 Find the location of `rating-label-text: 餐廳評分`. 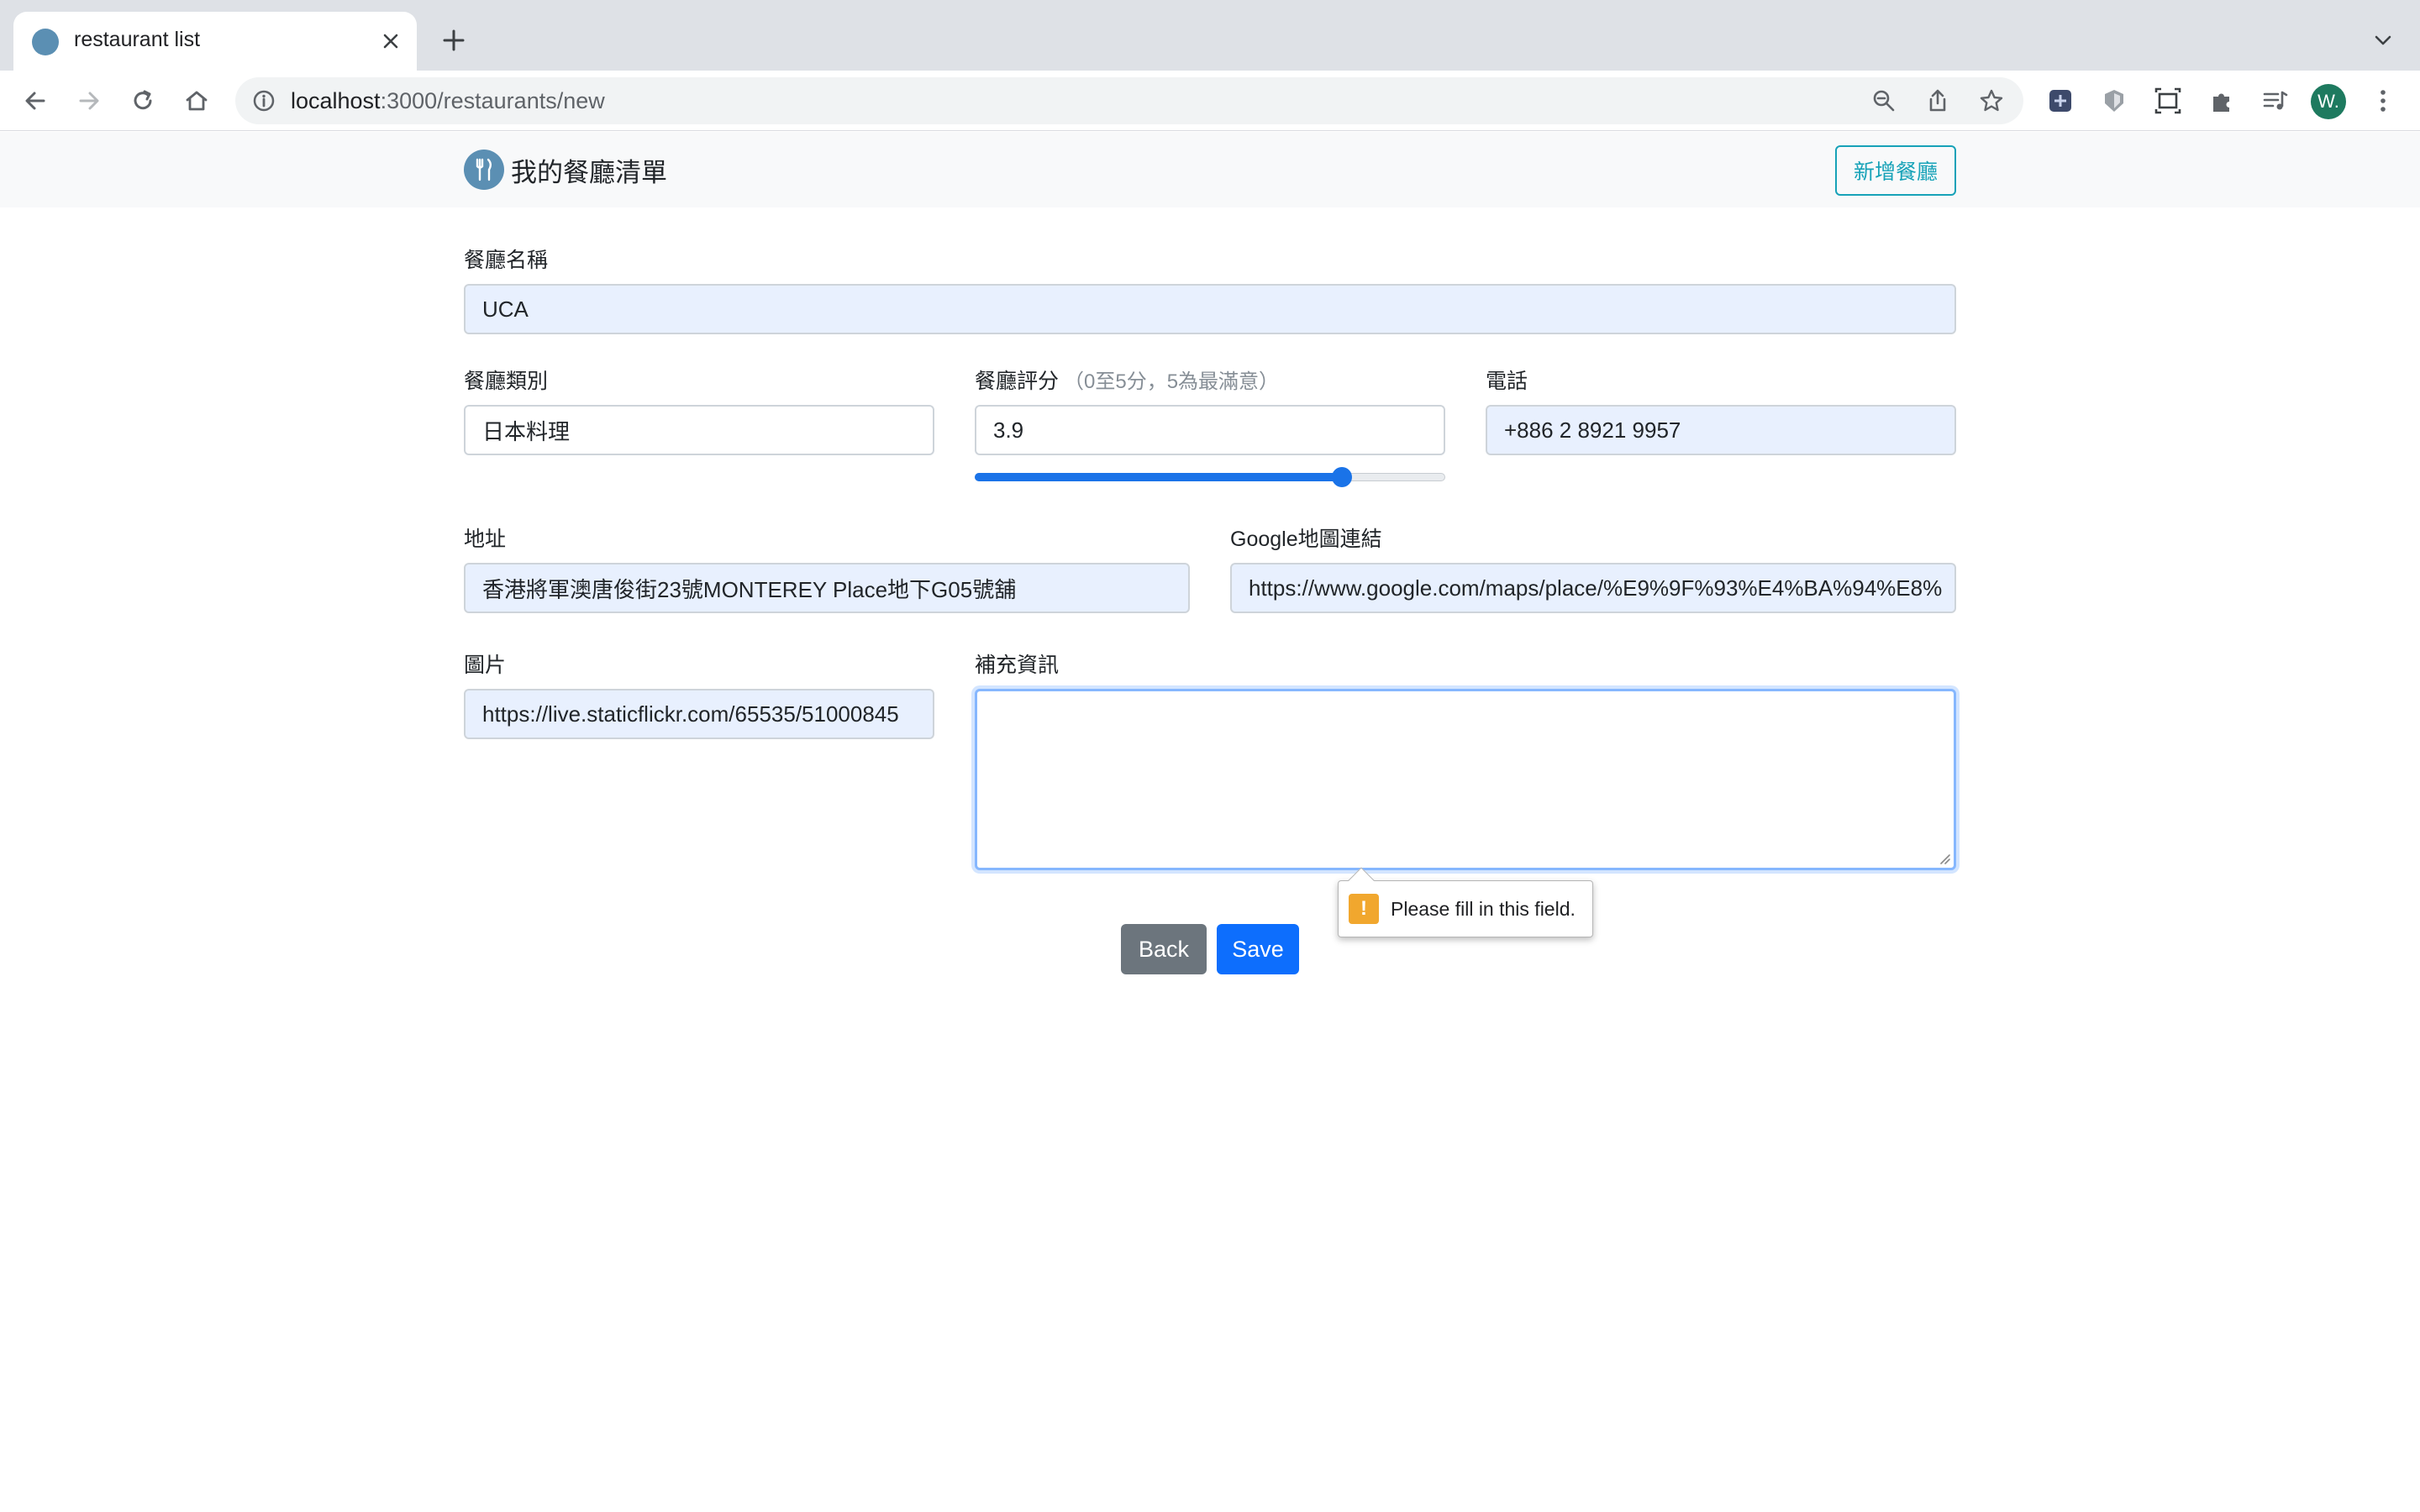

rating-label-text: 餐廳評分 is located at coordinates (1018, 381).